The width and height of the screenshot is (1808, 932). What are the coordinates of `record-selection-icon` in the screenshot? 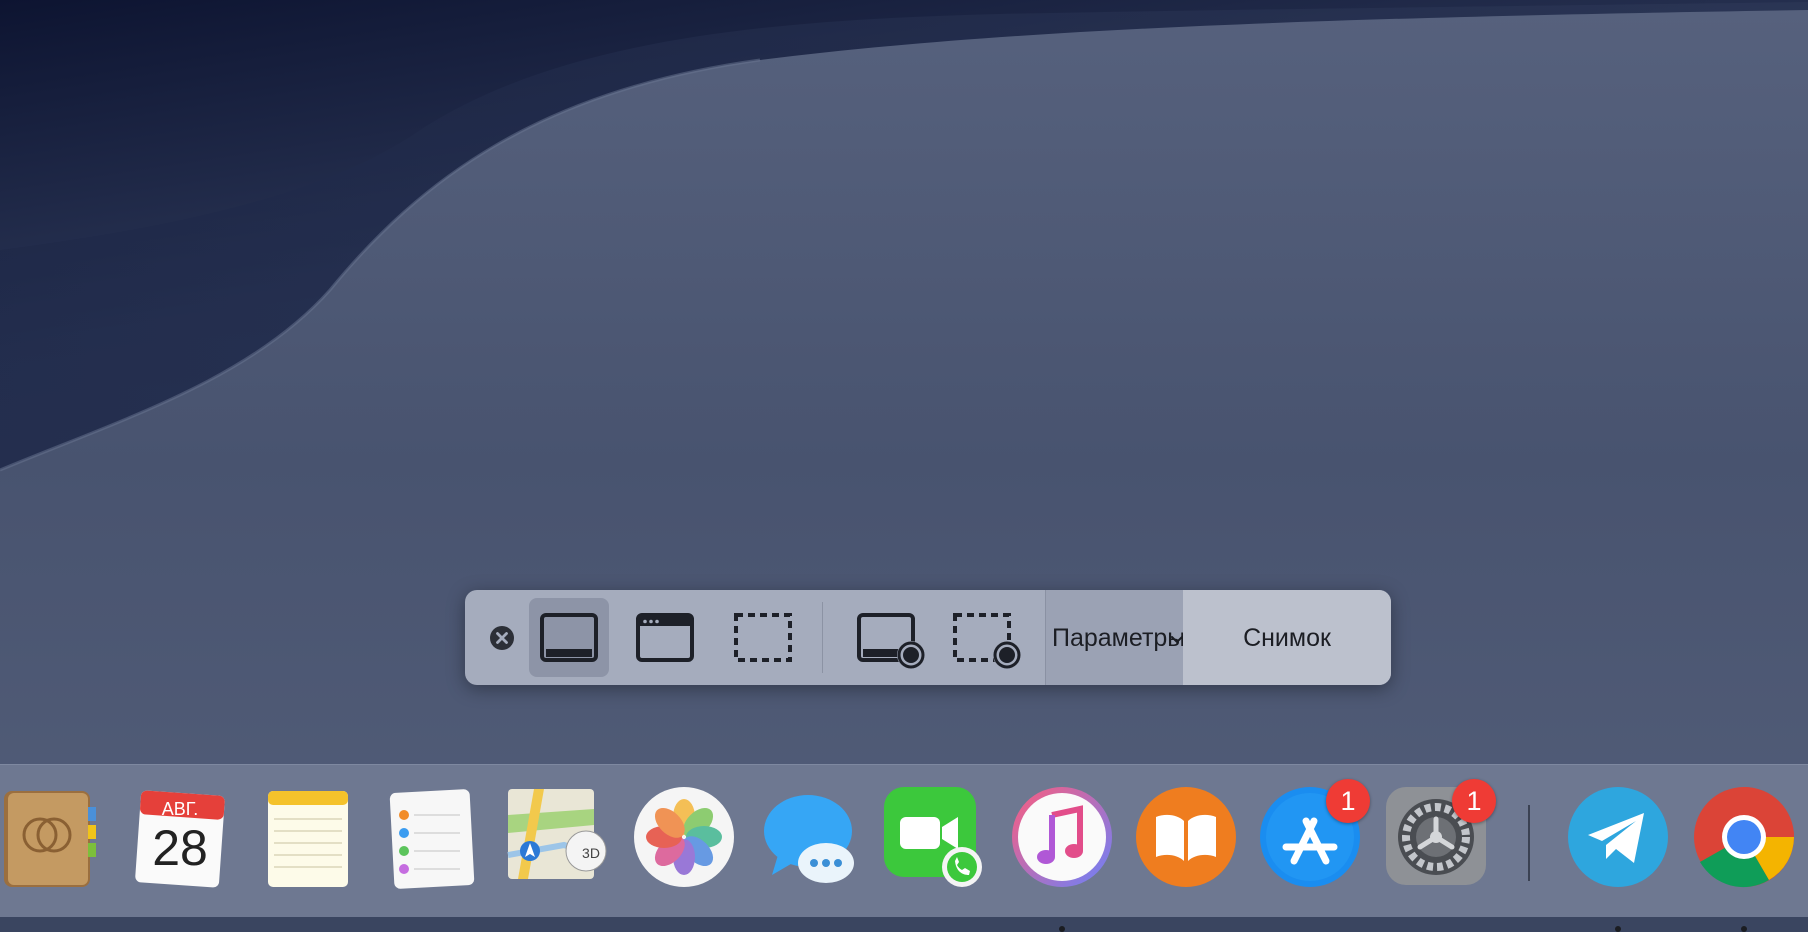 It's located at (987, 641).